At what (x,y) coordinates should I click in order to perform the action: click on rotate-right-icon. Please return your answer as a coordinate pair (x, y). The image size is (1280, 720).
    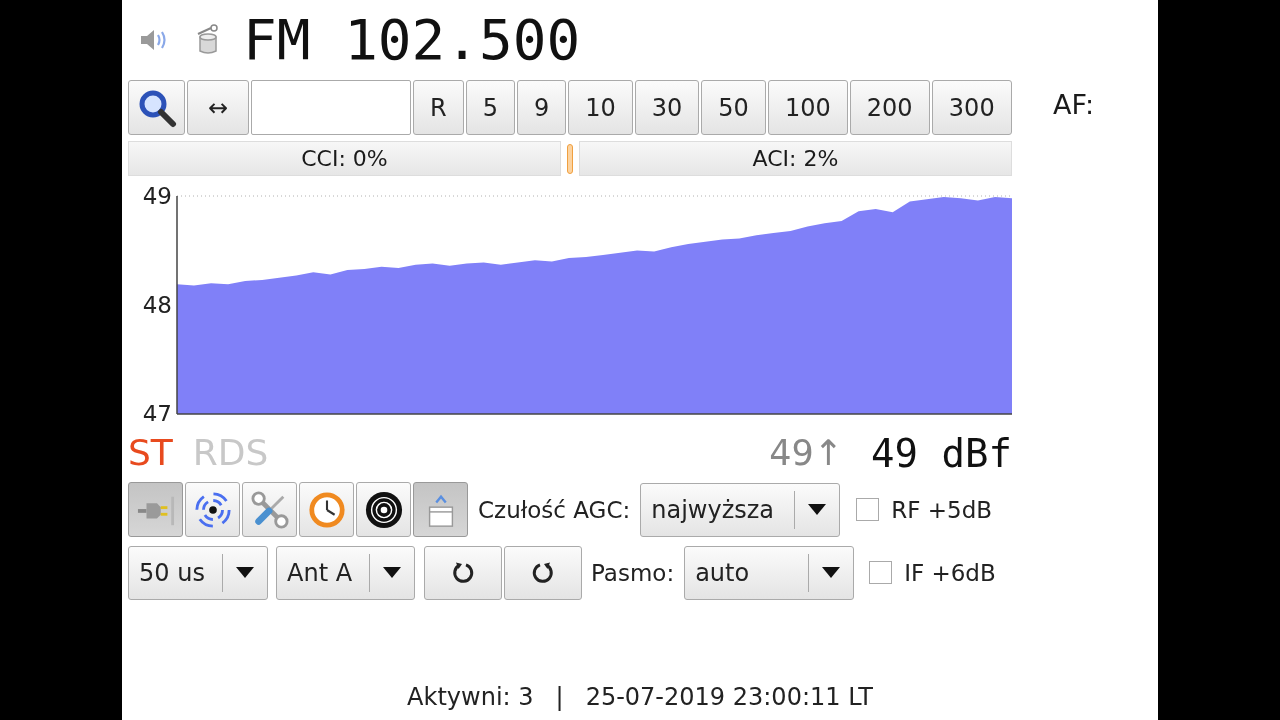
    Looking at the image, I should click on (543, 572).